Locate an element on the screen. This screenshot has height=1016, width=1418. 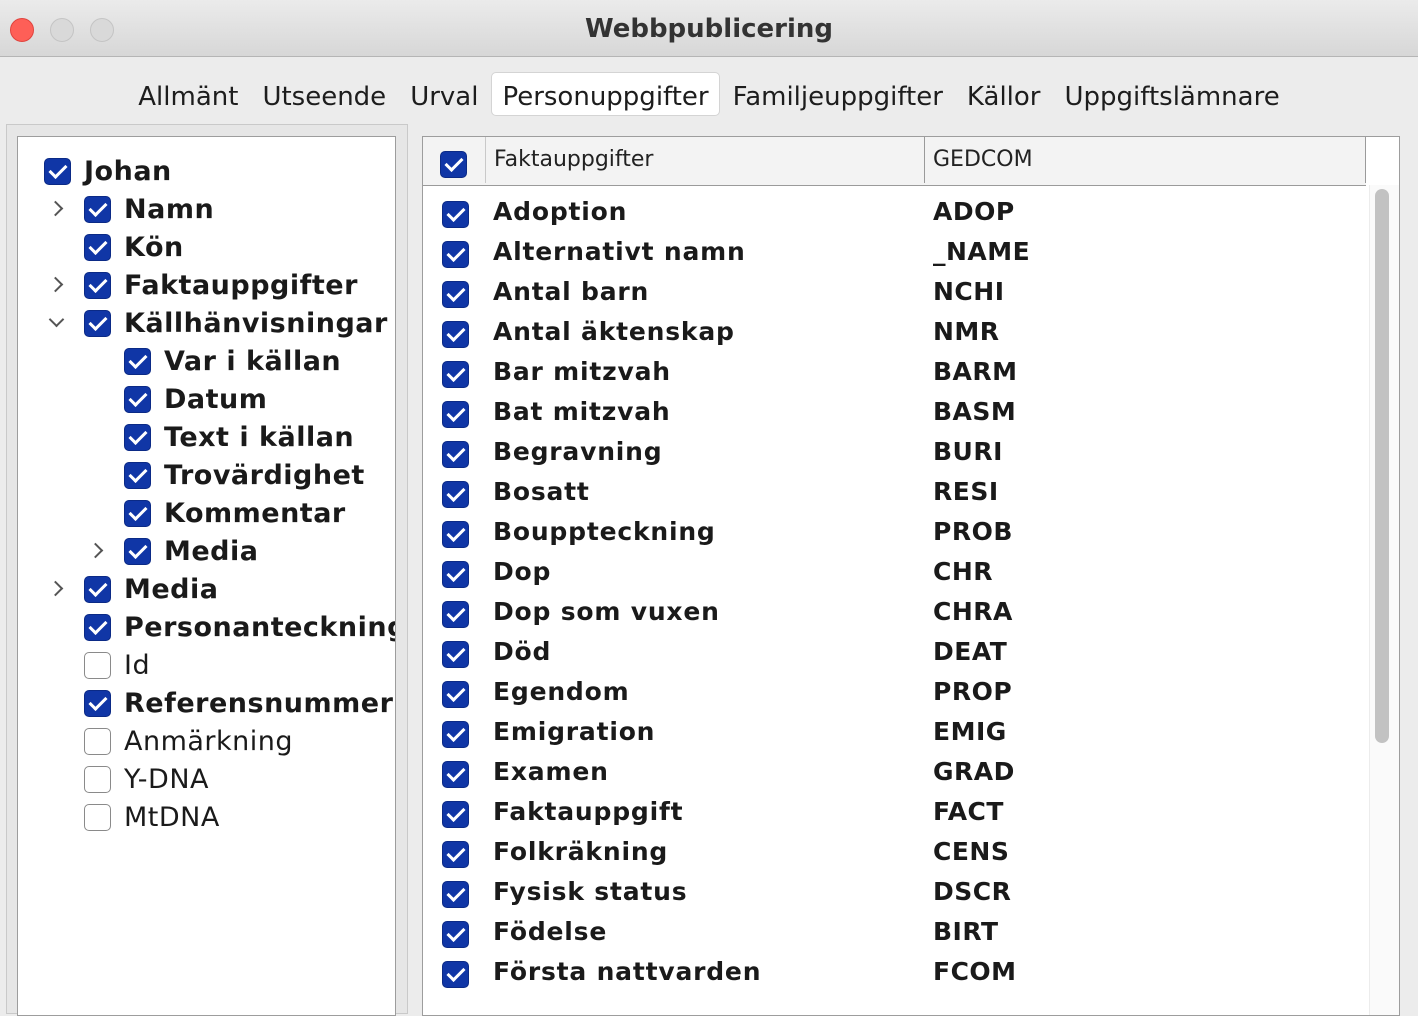
table-row: Emigration EMIG is located at coordinates (894, 733).